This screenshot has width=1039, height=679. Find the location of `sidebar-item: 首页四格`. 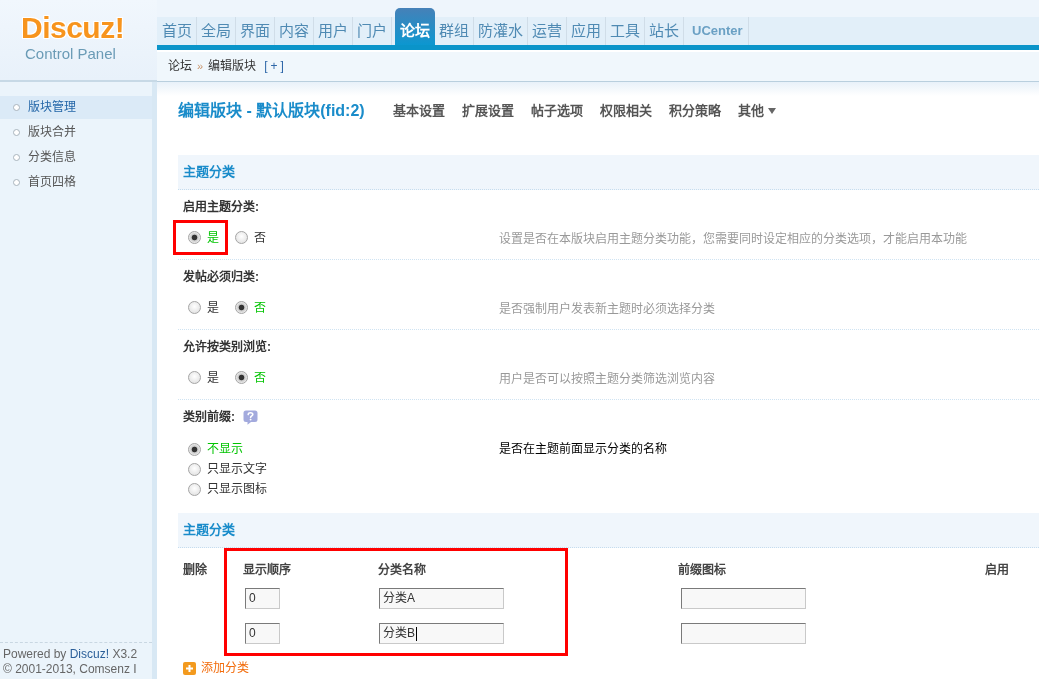

sidebar-item: 首页四格 is located at coordinates (76, 182).